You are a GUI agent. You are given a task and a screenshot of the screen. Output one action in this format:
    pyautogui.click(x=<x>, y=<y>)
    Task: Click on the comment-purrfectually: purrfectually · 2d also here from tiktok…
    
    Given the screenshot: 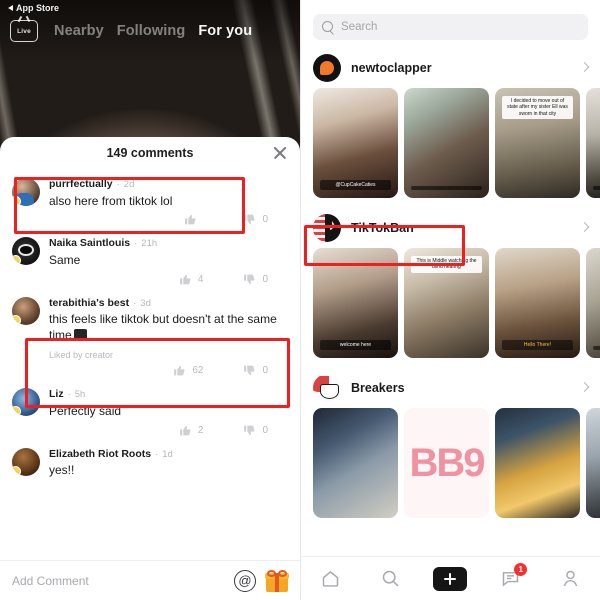 What is the action you would take?
    pyautogui.click(x=150, y=200)
    